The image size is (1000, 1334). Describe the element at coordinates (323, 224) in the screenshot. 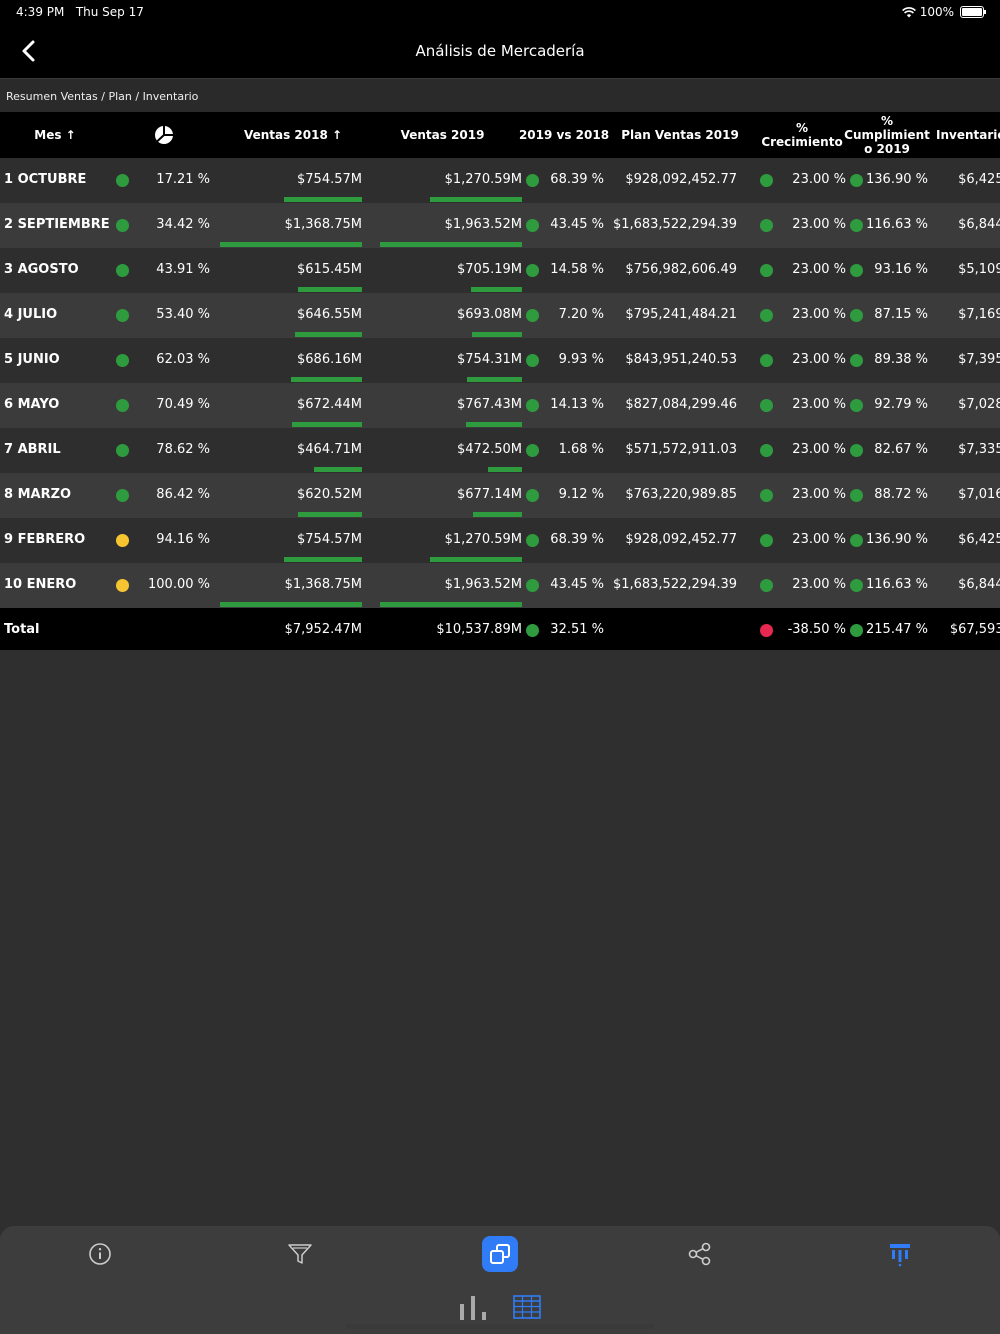

I see `row-ventas-2018: $1,368.75M` at that location.